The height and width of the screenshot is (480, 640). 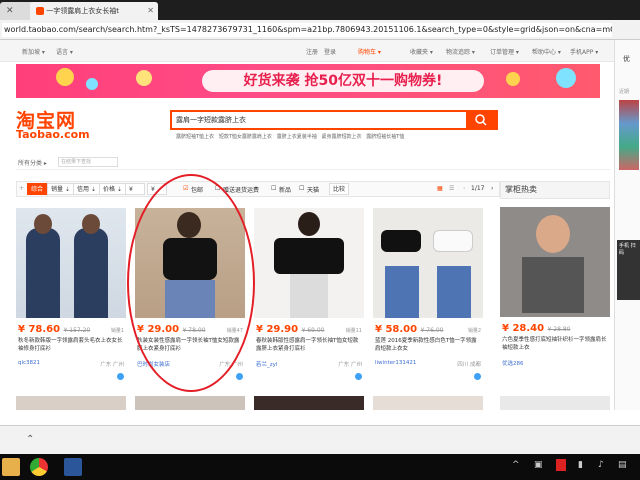 I want to click on tray-chevron-icon: ^, so click(x=516, y=465).